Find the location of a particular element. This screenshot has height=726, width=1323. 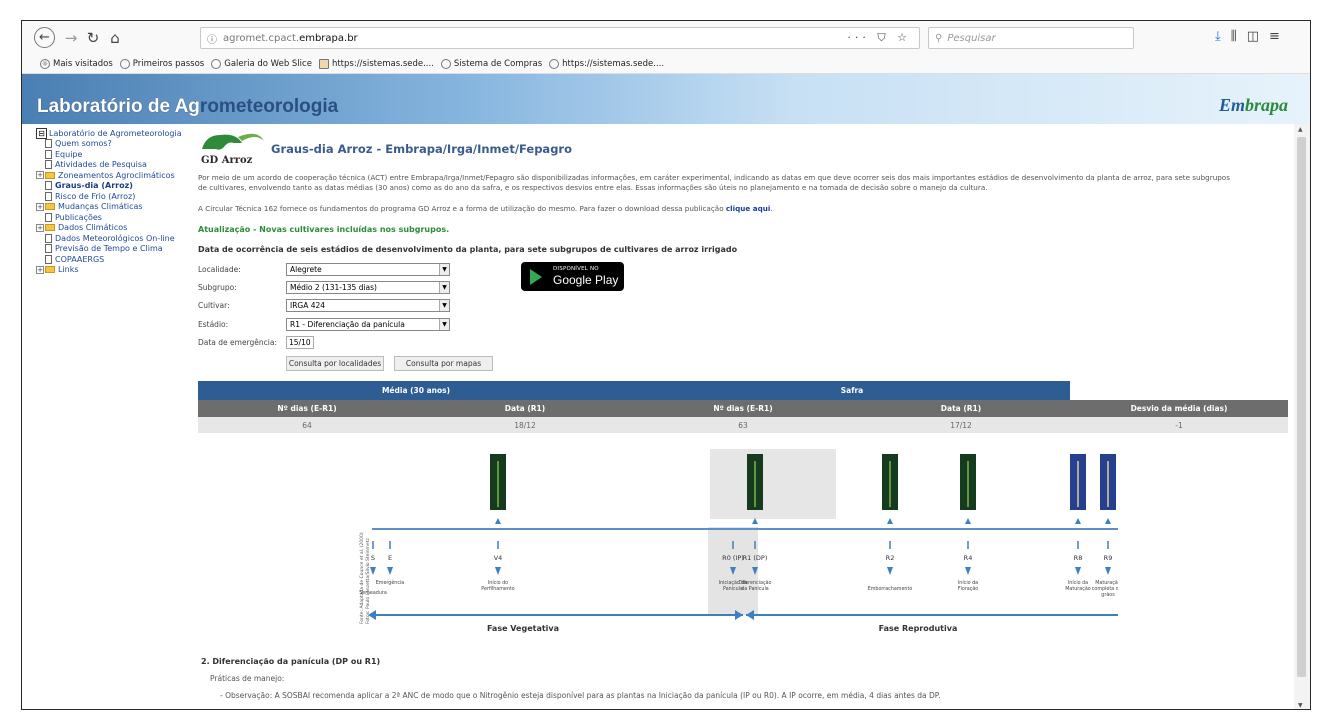

sidebar-item: Publicações is located at coordinates (115, 217).